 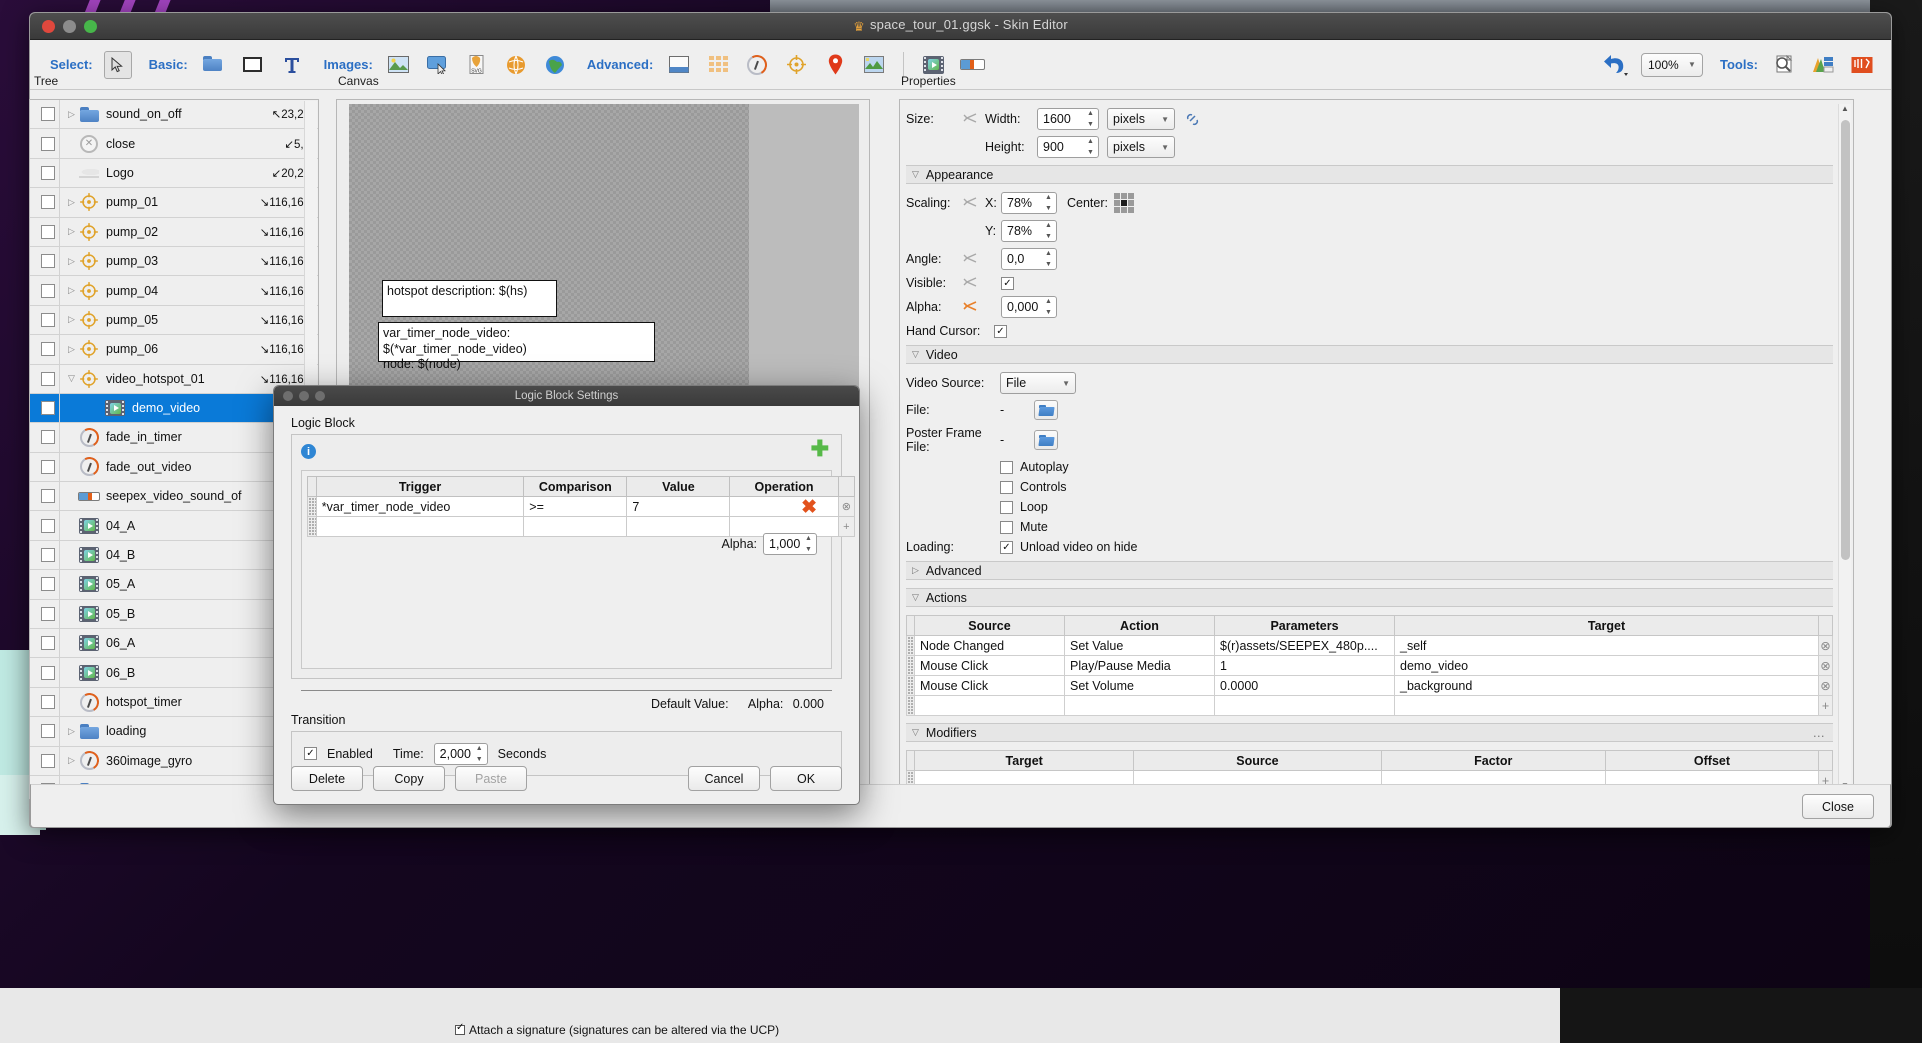 What do you see at coordinates (1029, 259) in the screenshot?
I see `angle-input: 0,0 ▲ ▼` at bounding box center [1029, 259].